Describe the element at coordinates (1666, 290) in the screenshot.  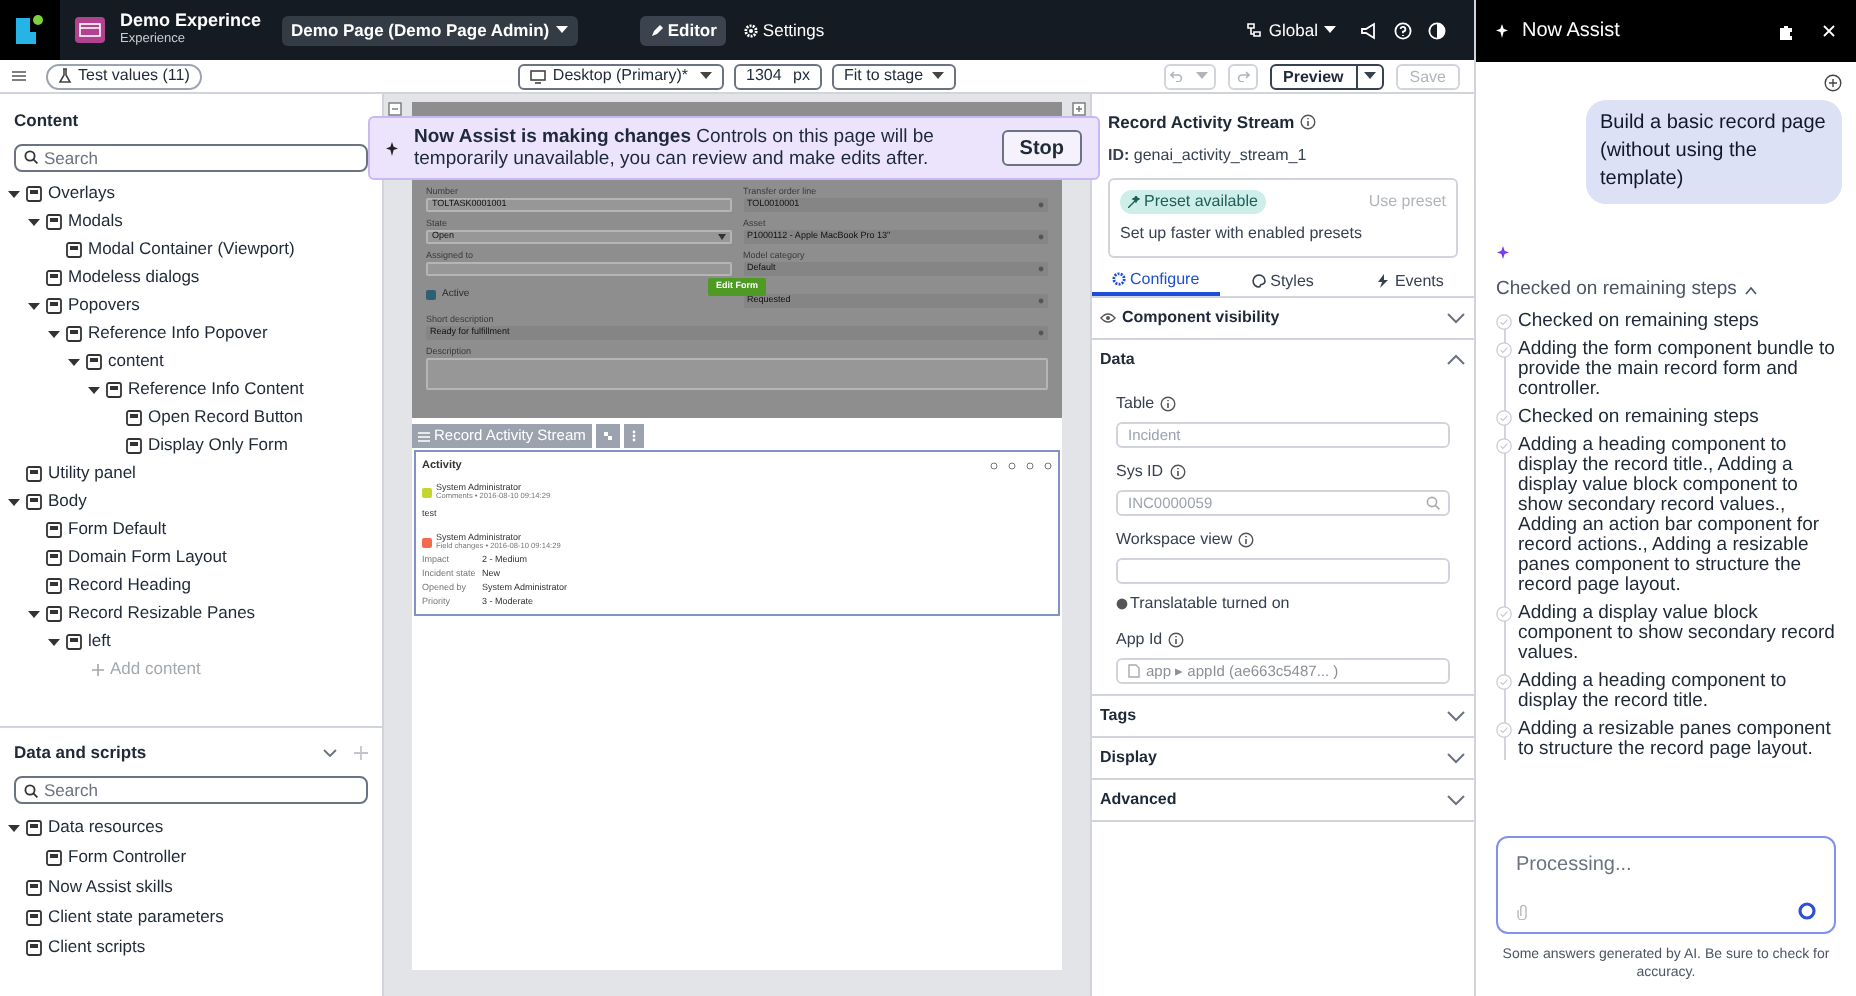
I see `progress-toggle: Checked on remaining steps` at that location.